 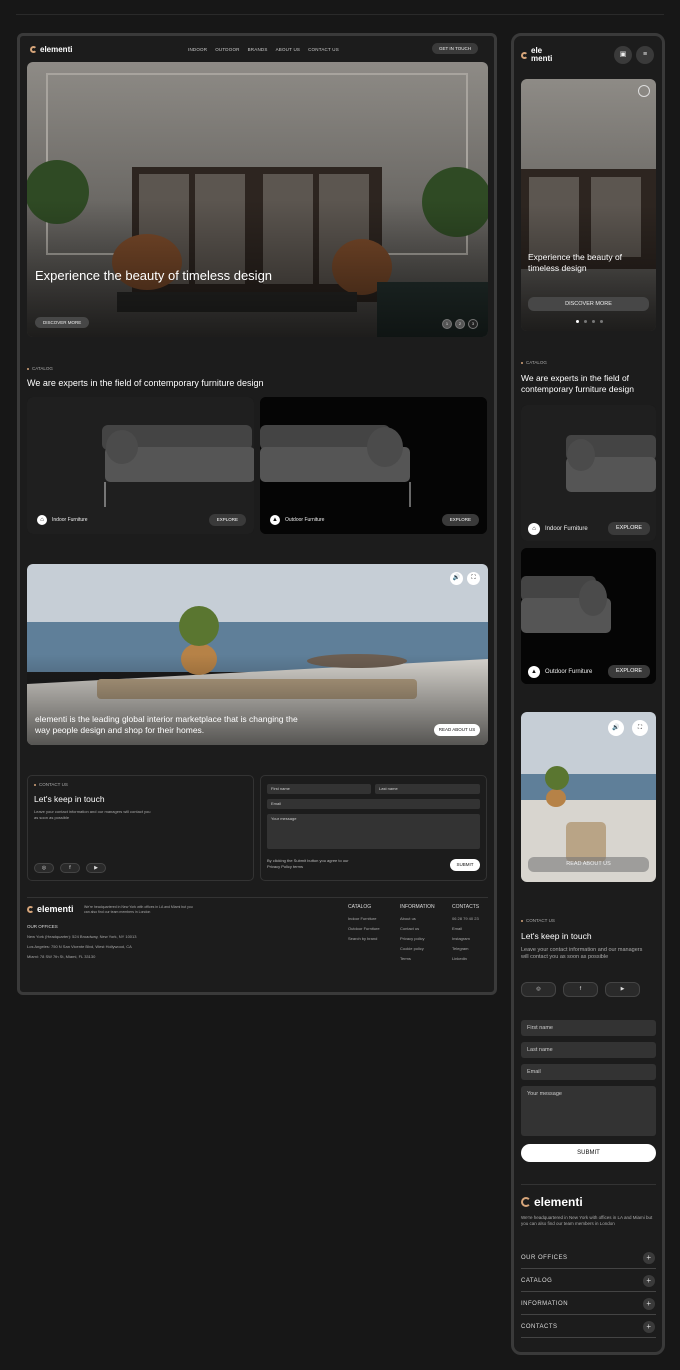 What do you see at coordinates (588, 1304) in the screenshot?
I see `accordion-information: INFORMATION +` at bounding box center [588, 1304].